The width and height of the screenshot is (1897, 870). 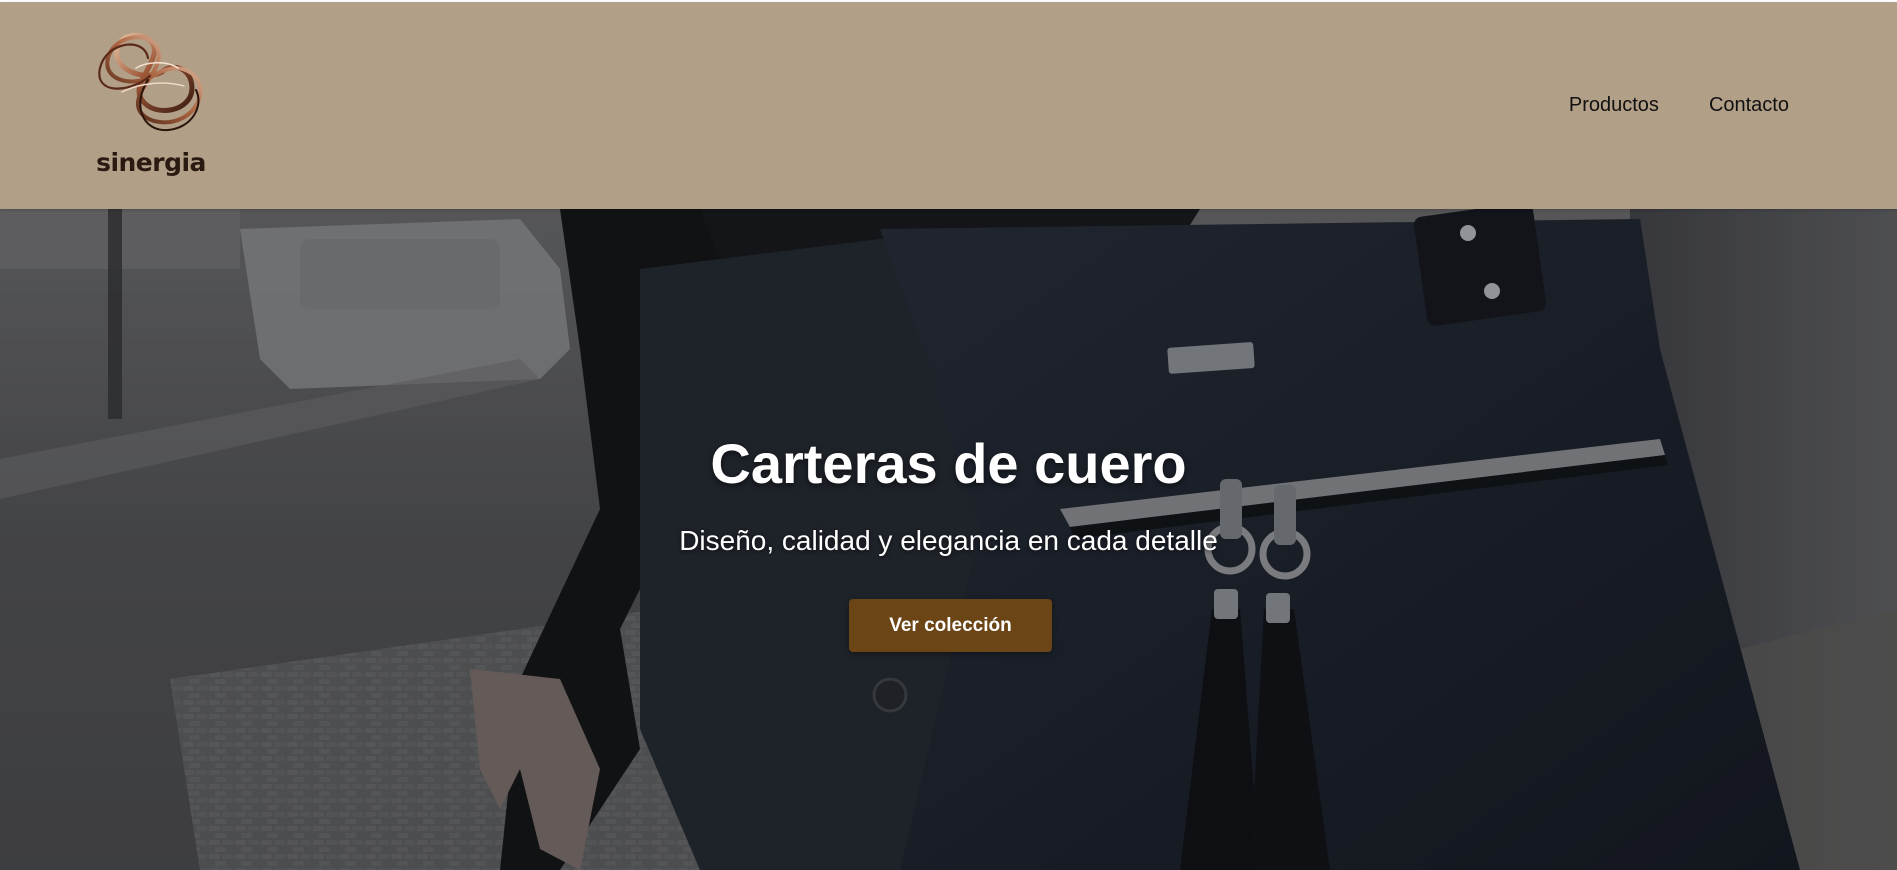 I want to click on nav-link-productos: Productos, so click(x=1614, y=105).